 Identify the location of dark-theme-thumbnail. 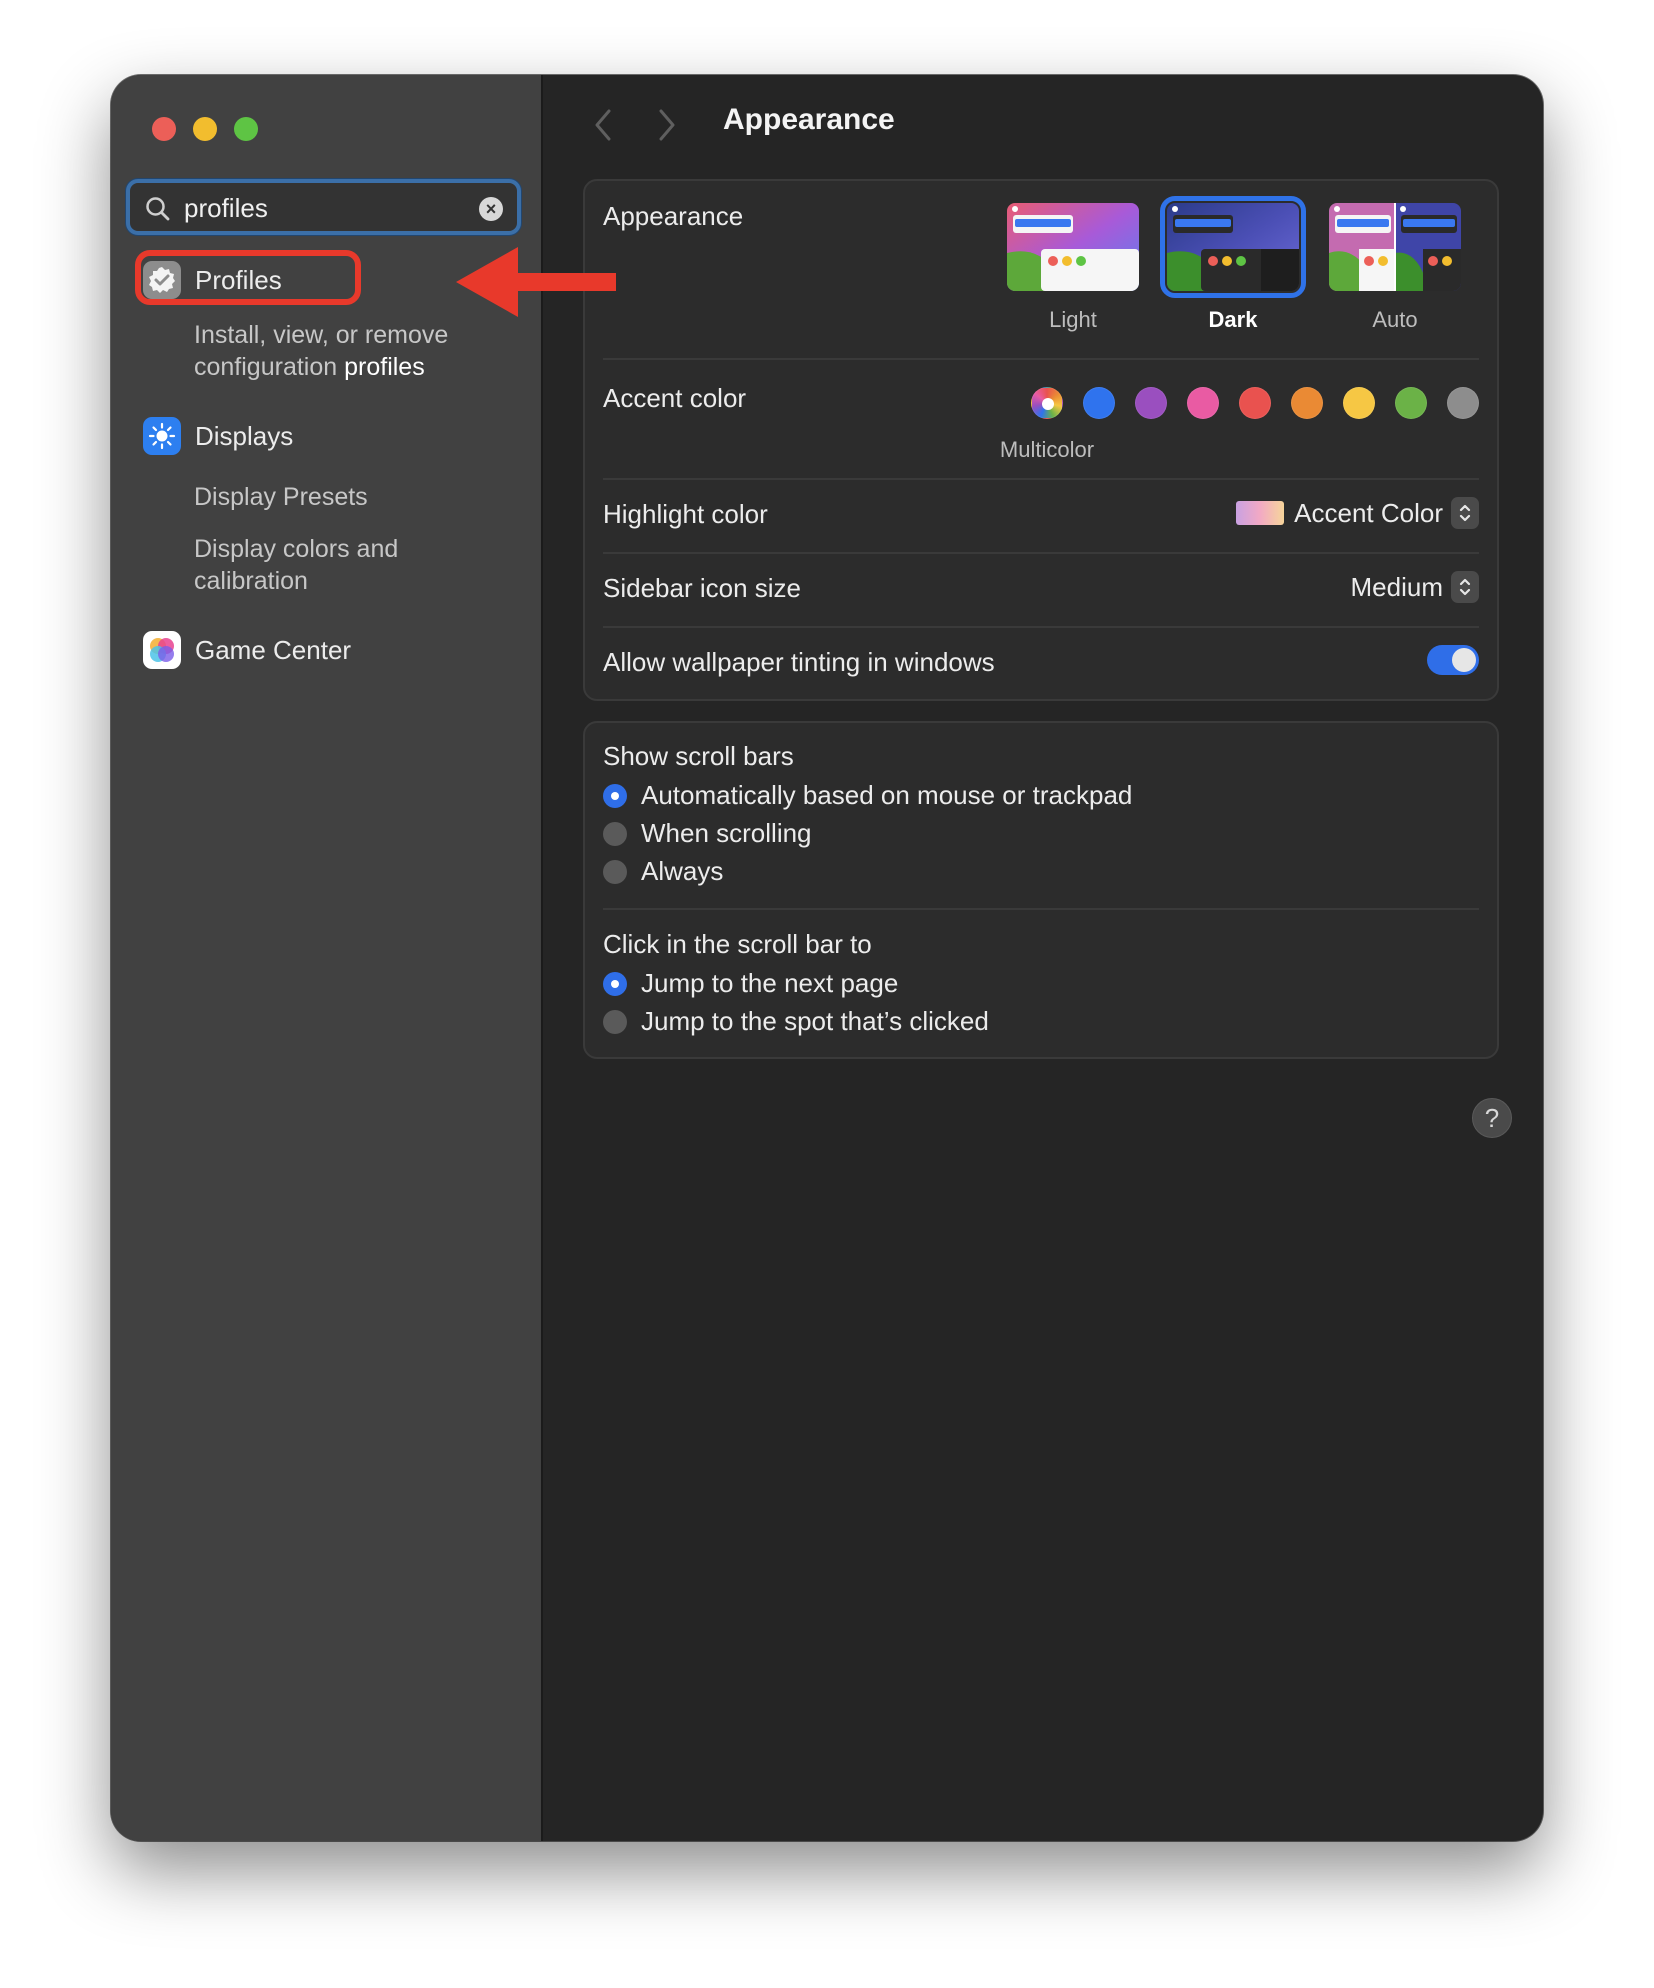
(1233, 247).